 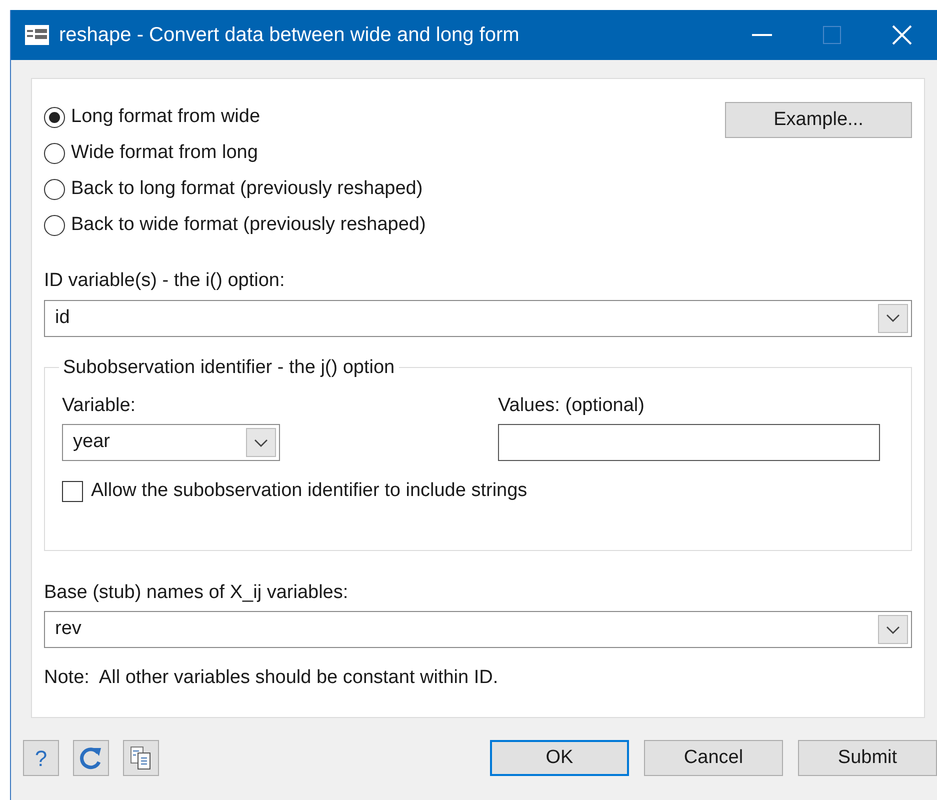 What do you see at coordinates (762, 35) in the screenshot?
I see `minimize-icon` at bounding box center [762, 35].